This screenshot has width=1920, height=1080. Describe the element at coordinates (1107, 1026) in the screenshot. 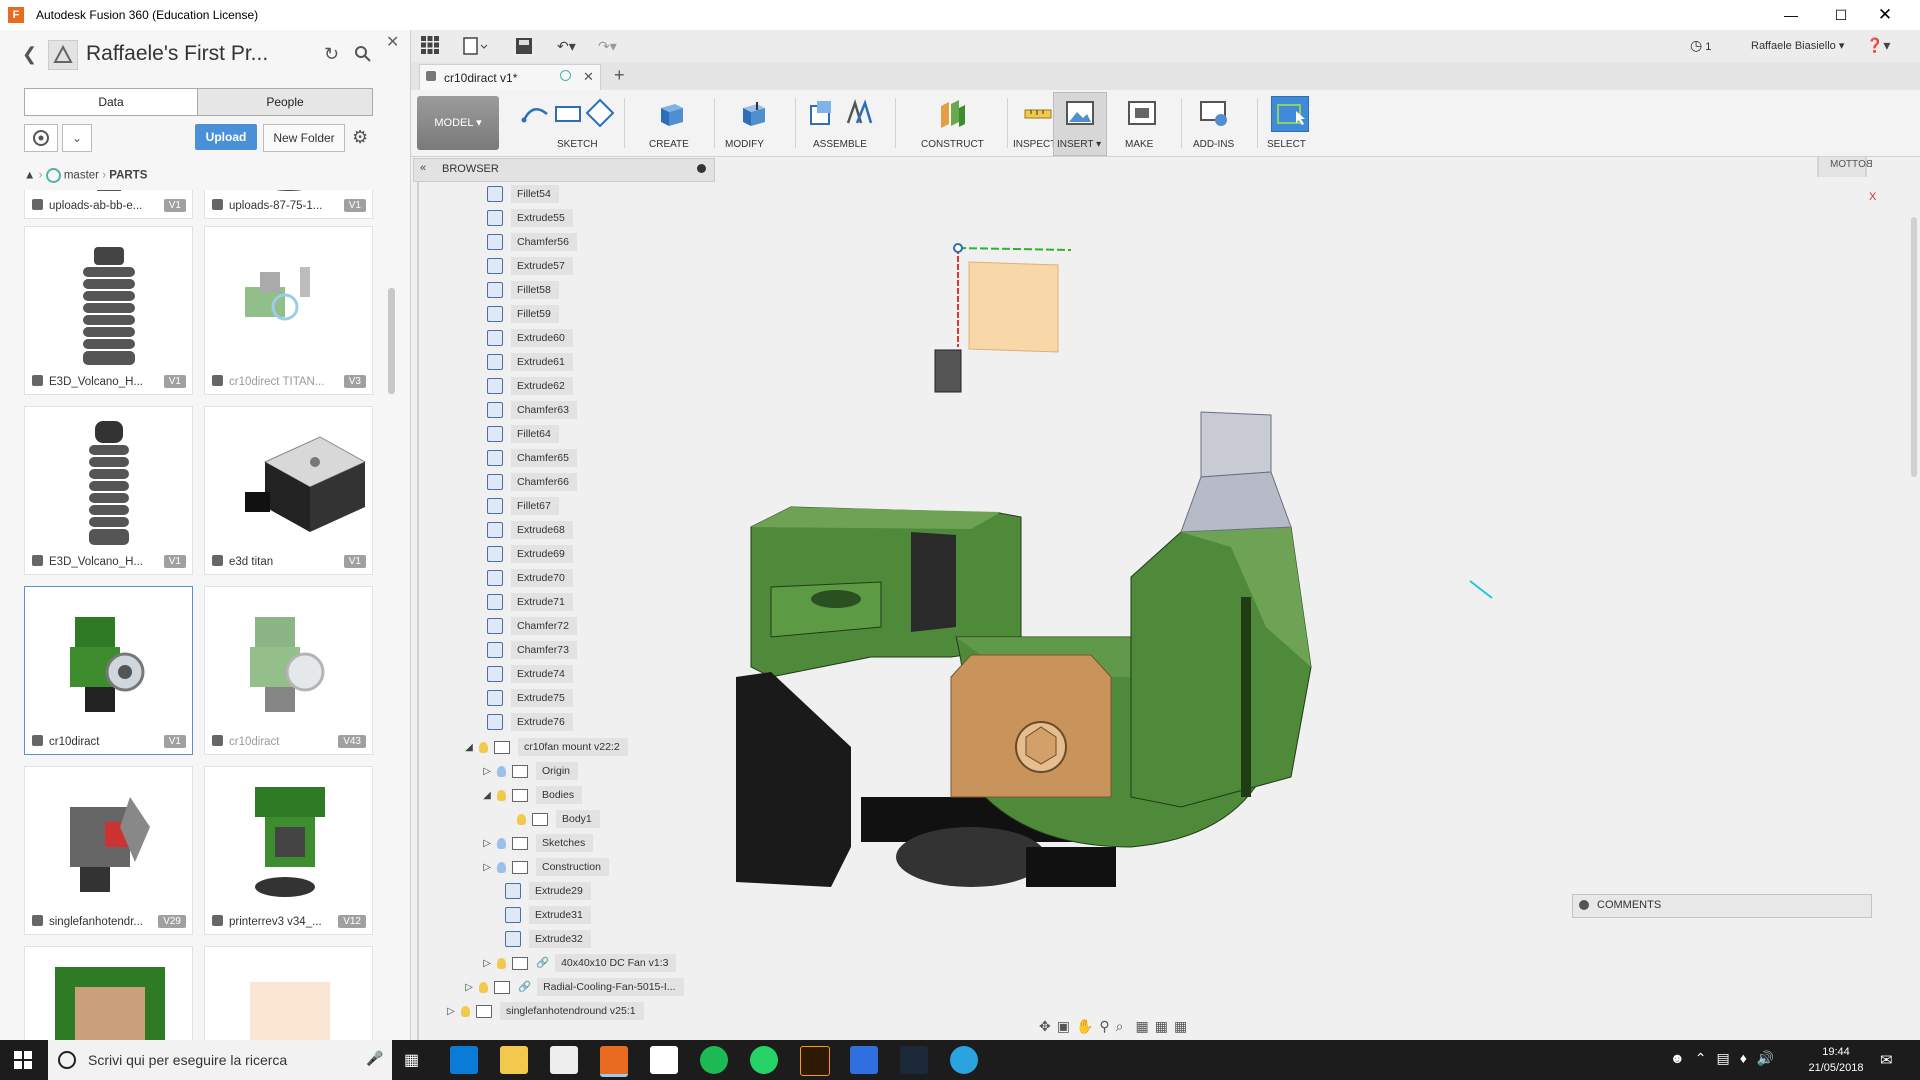

I see `zoom-icon: ⚲` at that location.